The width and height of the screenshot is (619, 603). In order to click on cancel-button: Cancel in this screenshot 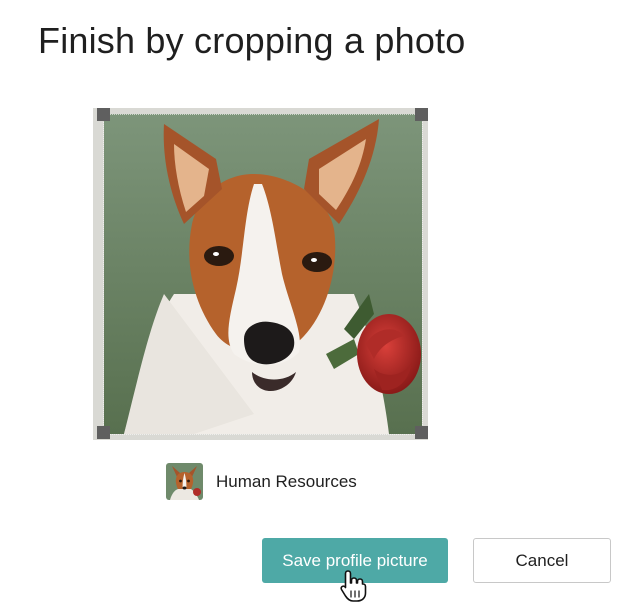, I will do `click(542, 560)`.